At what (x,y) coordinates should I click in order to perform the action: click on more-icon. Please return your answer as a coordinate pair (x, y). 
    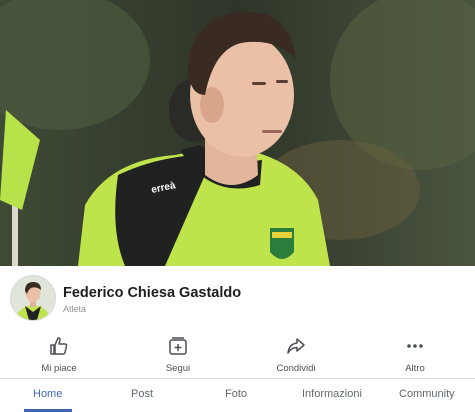
    Looking at the image, I should click on (415, 346).